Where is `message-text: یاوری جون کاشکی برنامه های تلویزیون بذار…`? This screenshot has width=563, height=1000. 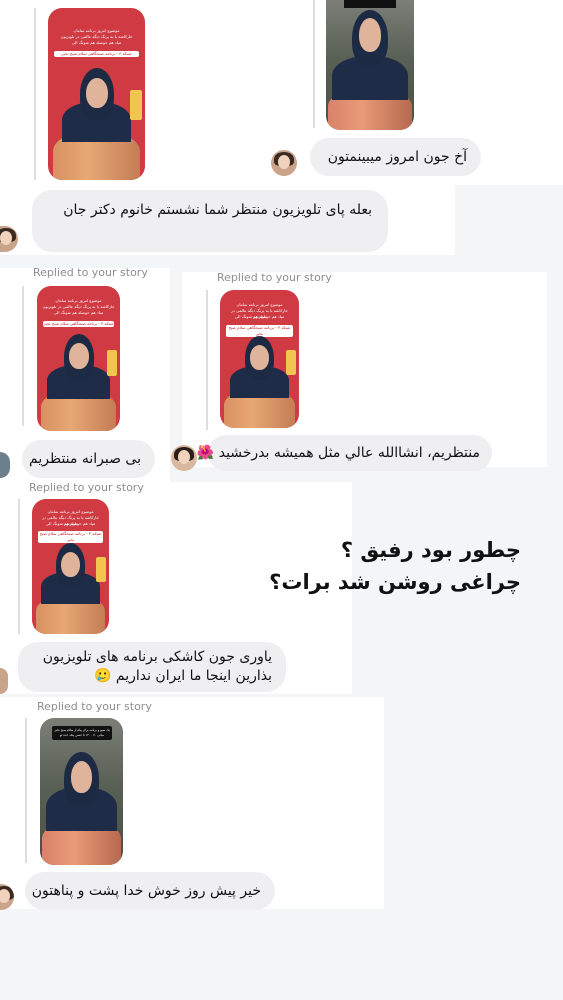 message-text: یاوری جون کاشکی برنامه های تلویزیون بذار… is located at coordinates (157, 666).